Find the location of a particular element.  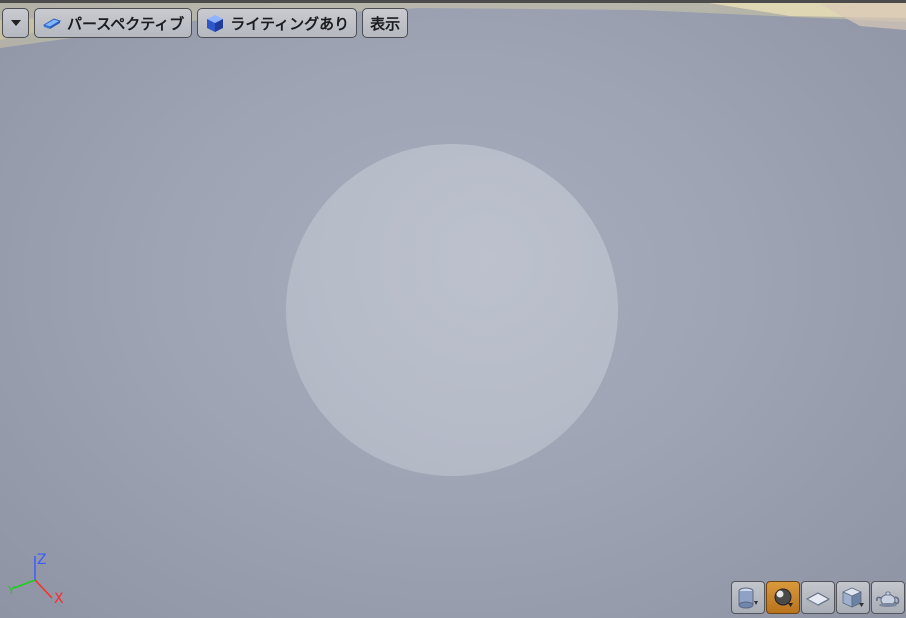

perspective-button: パースペクティブ is located at coordinates (113, 23).